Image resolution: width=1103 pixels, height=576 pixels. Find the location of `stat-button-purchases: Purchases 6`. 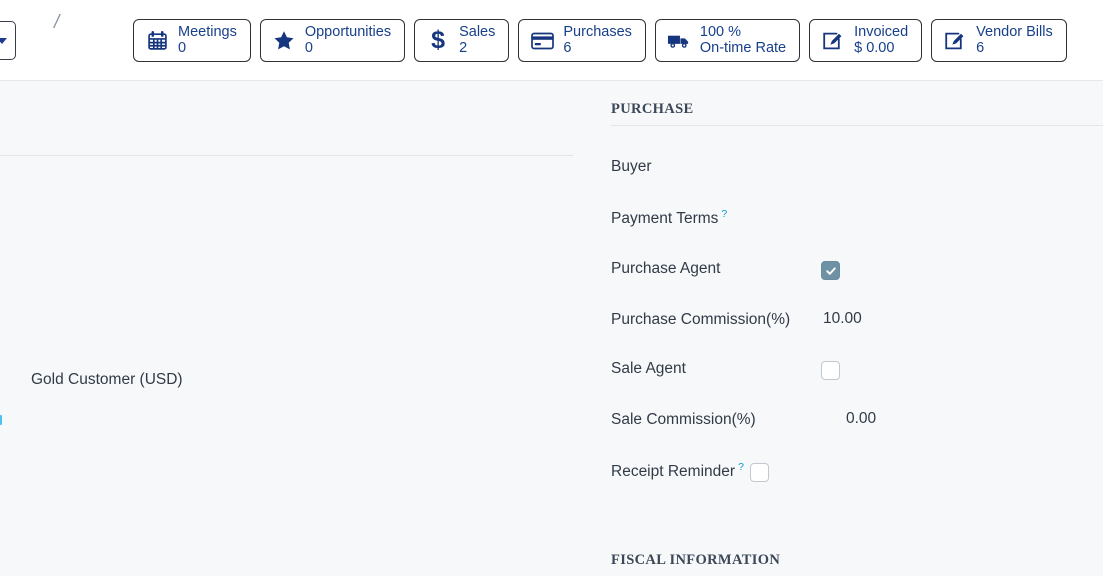

stat-button-purchases: Purchases 6 is located at coordinates (582, 40).